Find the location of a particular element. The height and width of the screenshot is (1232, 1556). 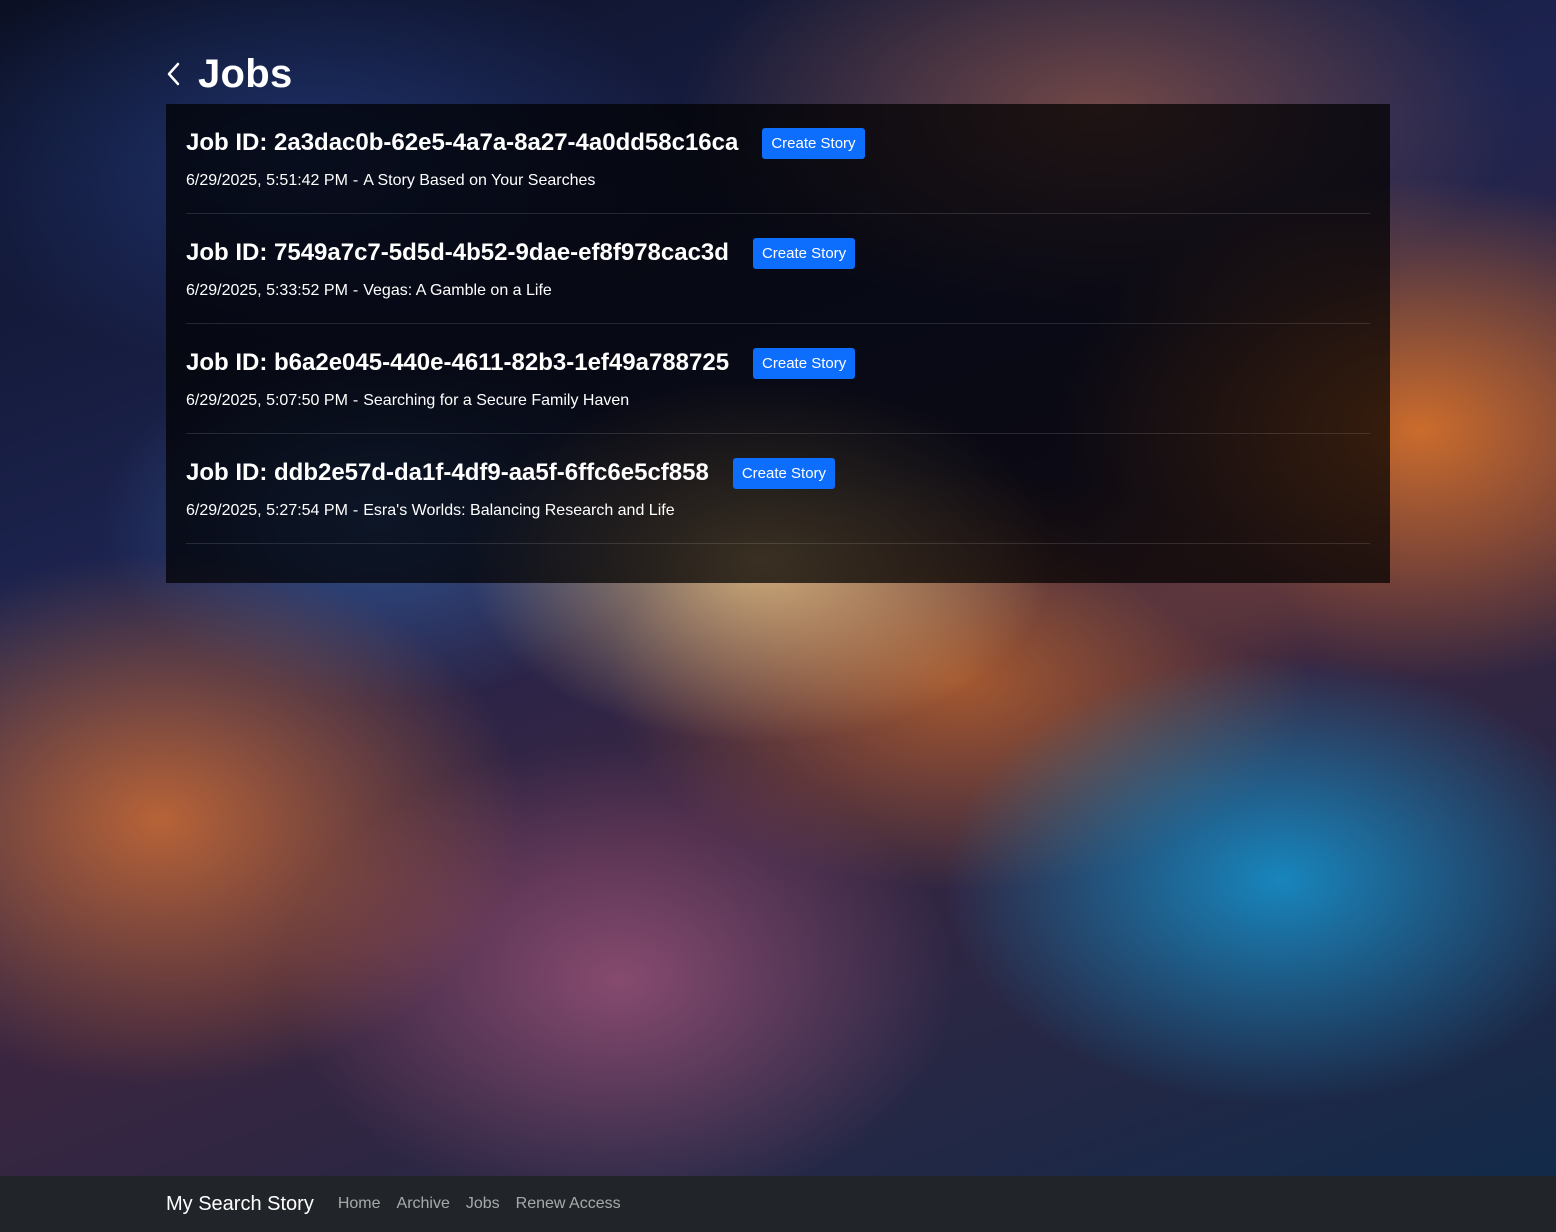

brand-link: My Search Story is located at coordinates (240, 1204).